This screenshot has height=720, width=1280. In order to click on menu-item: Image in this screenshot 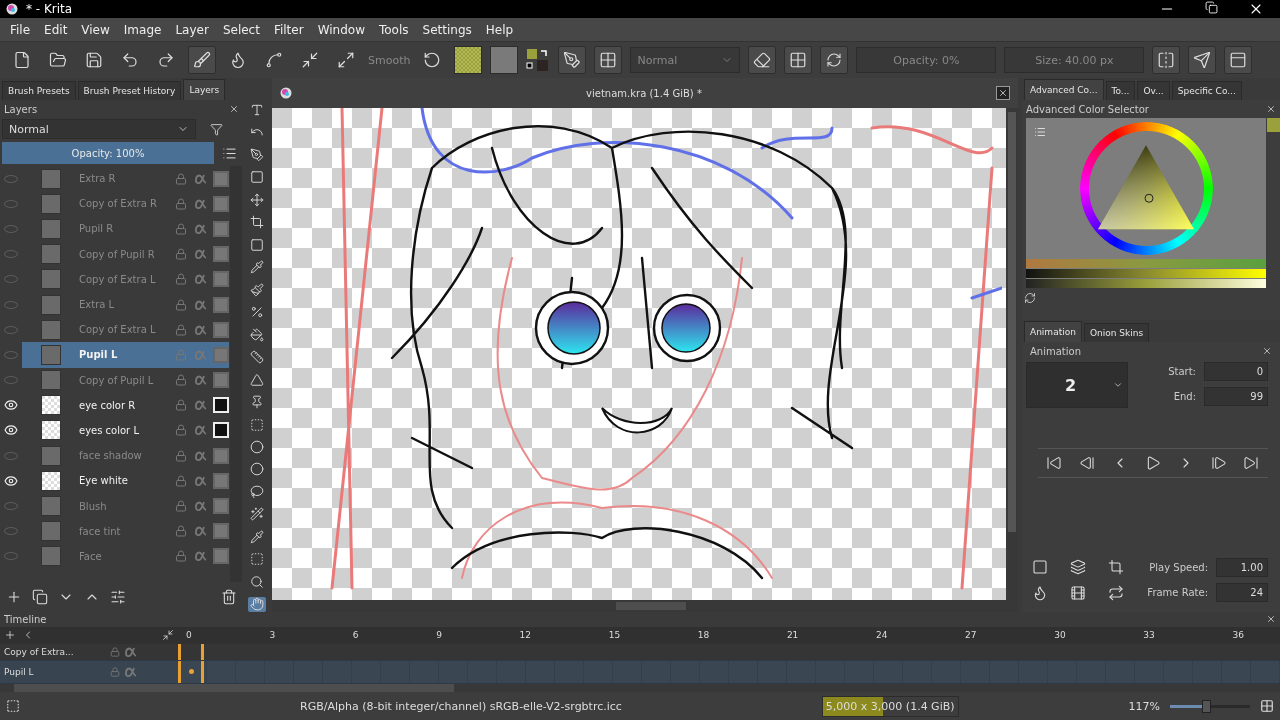, I will do `click(142, 29)`.